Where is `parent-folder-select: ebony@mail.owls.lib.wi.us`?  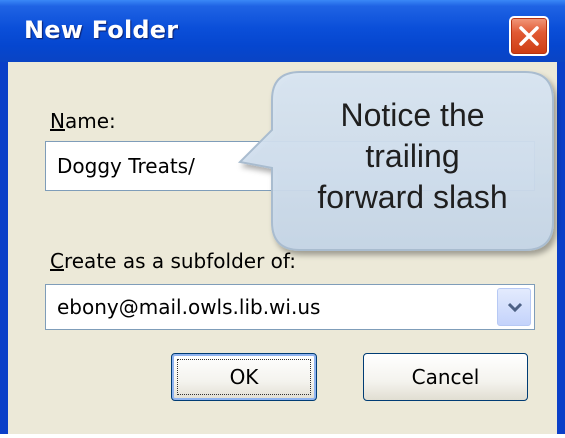
parent-folder-select: ebony@mail.owls.lib.wi.us is located at coordinates (290, 307).